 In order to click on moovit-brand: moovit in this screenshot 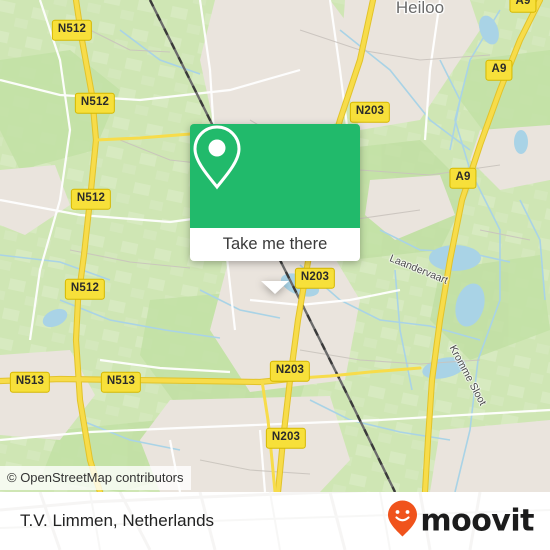, I will do `click(460, 521)`.